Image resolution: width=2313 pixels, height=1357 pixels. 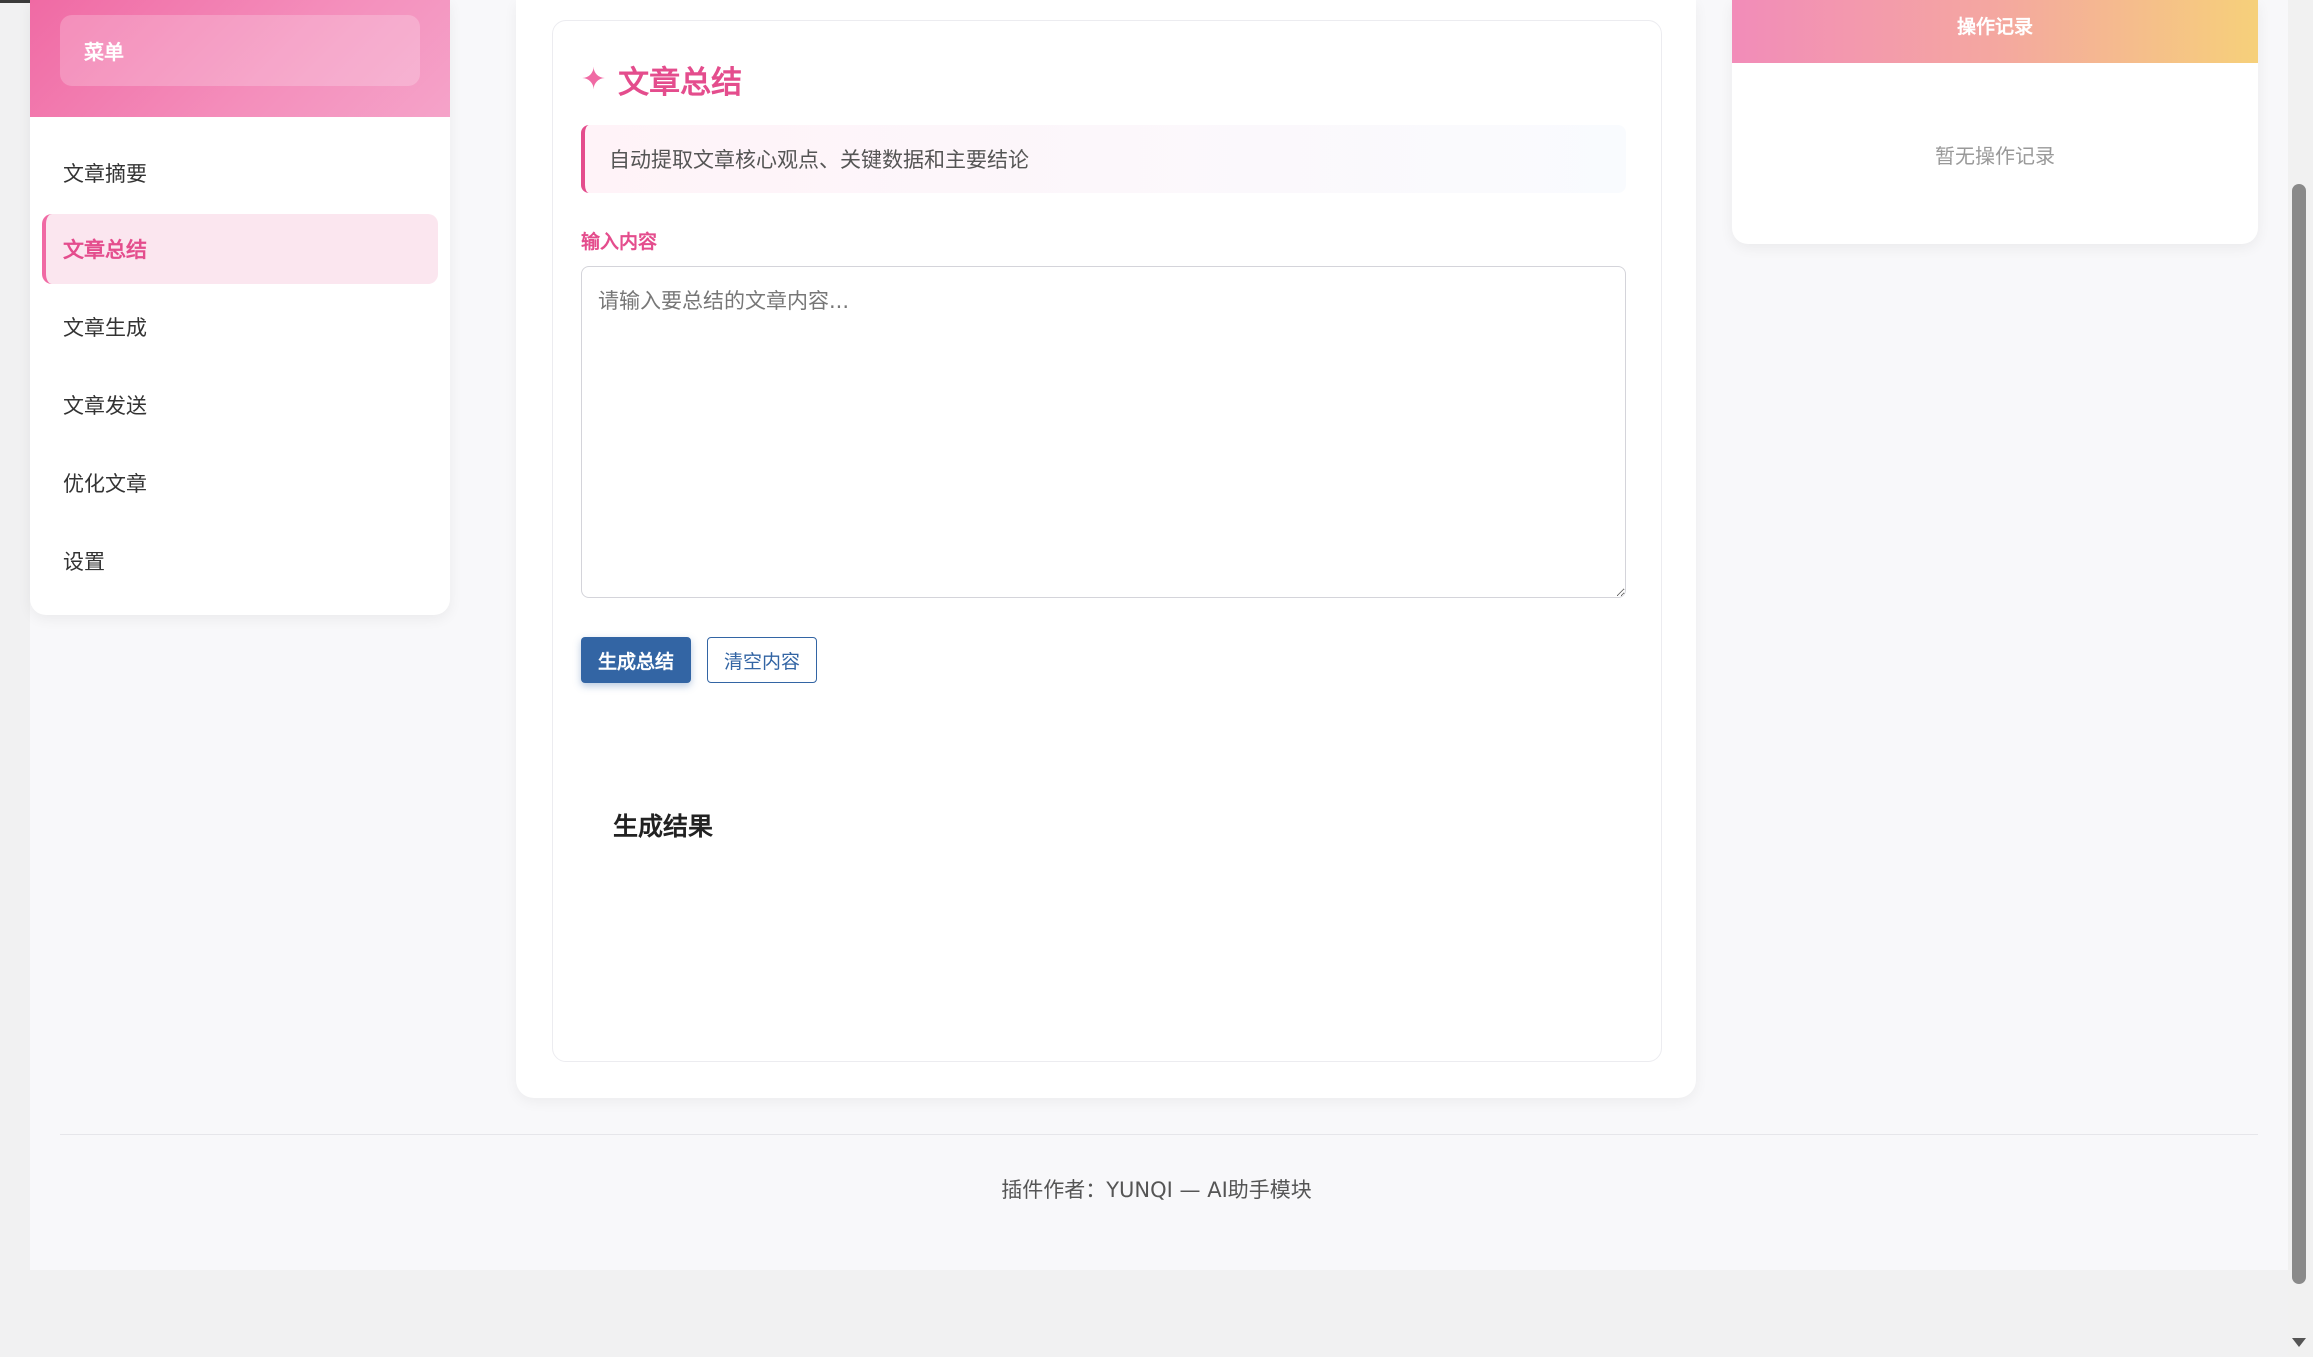 What do you see at coordinates (663, 826) in the screenshot?
I see `result-title: 生成结果` at bounding box center [663, 826].